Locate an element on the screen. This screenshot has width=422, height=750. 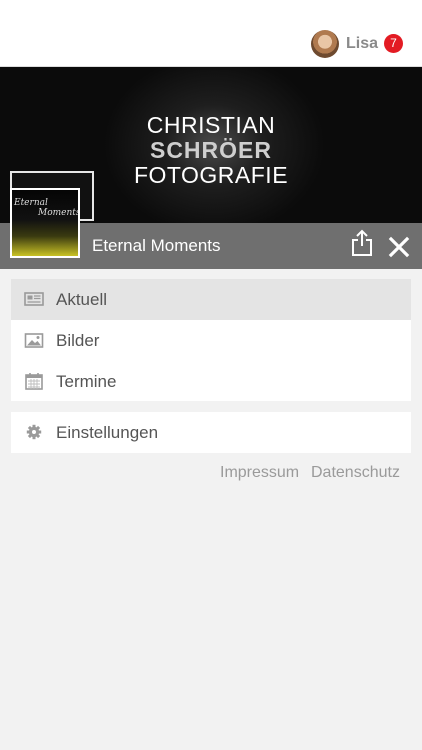
menu-item-label: Bilder is located at coordinates (78, 340).